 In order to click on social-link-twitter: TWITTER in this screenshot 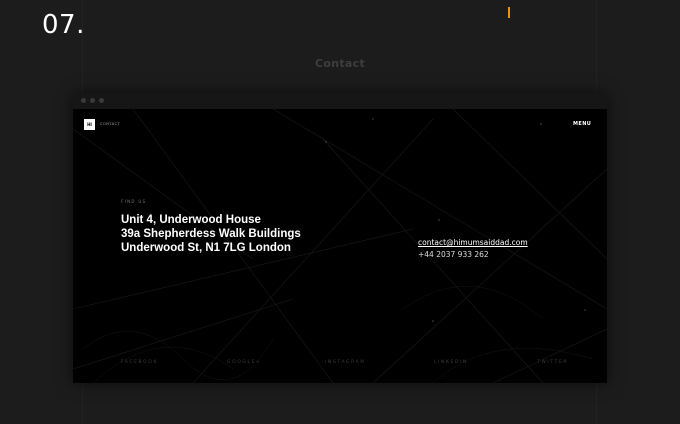, I will do `click(552, 362)`.